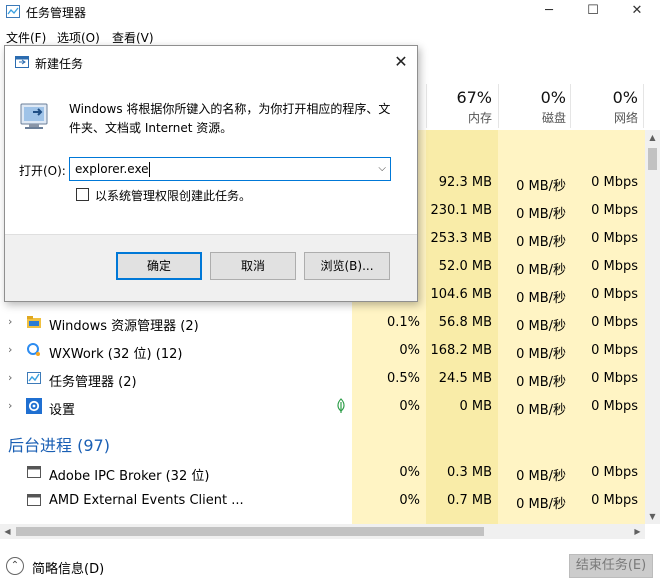  Describe the element at coordinates (401, 62) in the screenshot. I see `dialog-close-button: ✕` at that location.